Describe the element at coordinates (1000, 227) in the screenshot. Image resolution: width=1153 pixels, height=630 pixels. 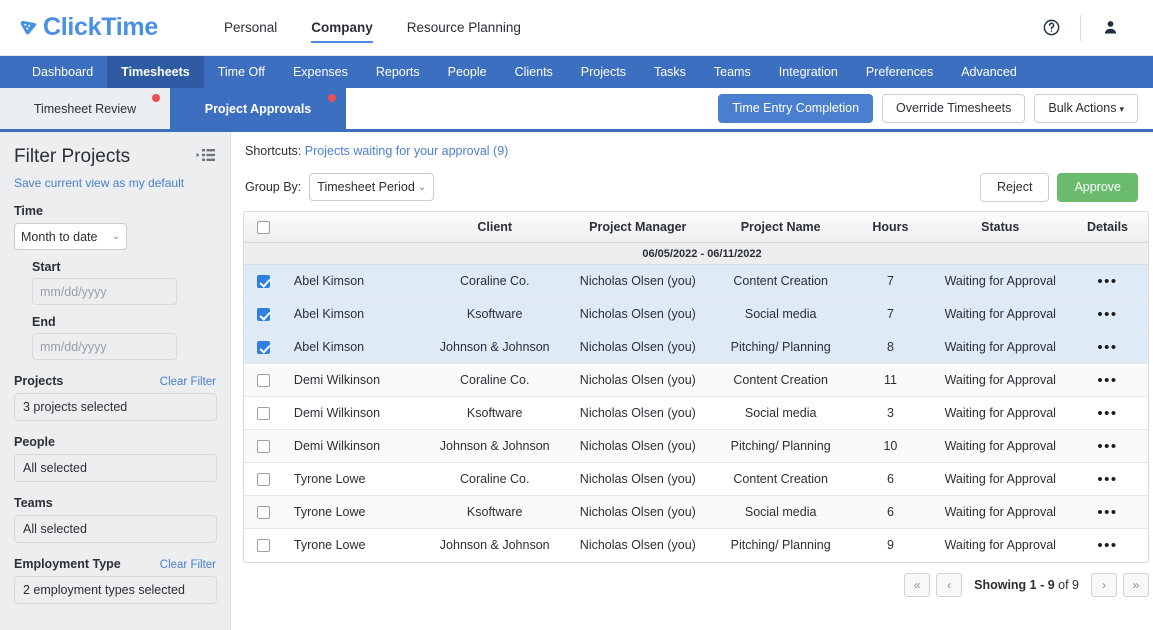
I see `col-status: Status` at that location.